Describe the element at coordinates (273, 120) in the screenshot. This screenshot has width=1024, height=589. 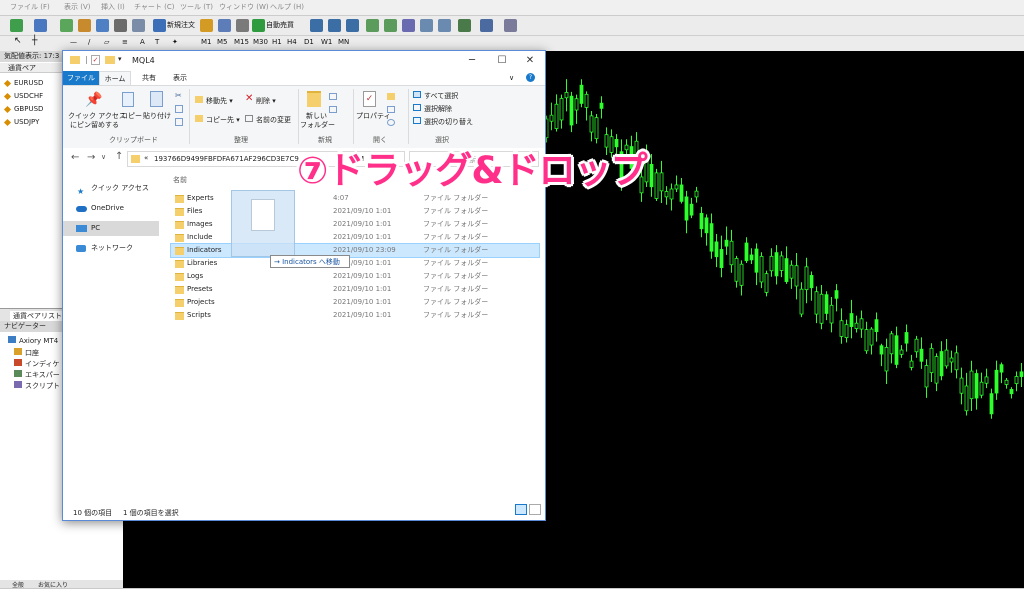
I see `rename-button: 名前の変更` at that location.